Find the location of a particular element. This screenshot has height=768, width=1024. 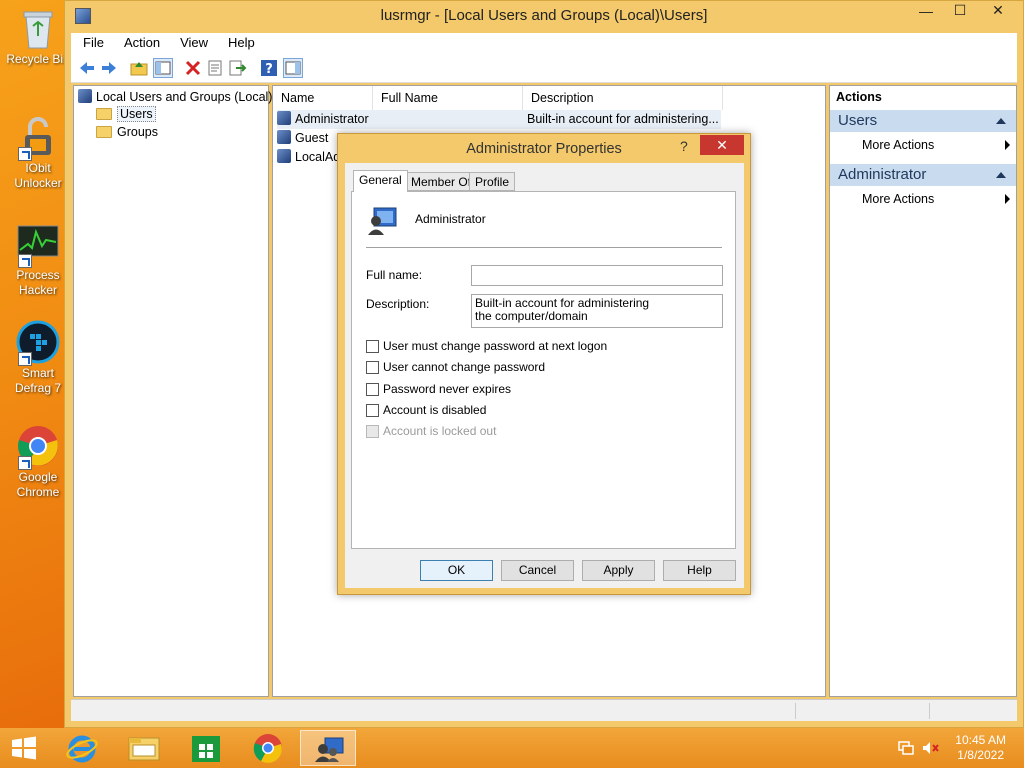

taskbar-google-chrome is located at coordinates (268, 748).